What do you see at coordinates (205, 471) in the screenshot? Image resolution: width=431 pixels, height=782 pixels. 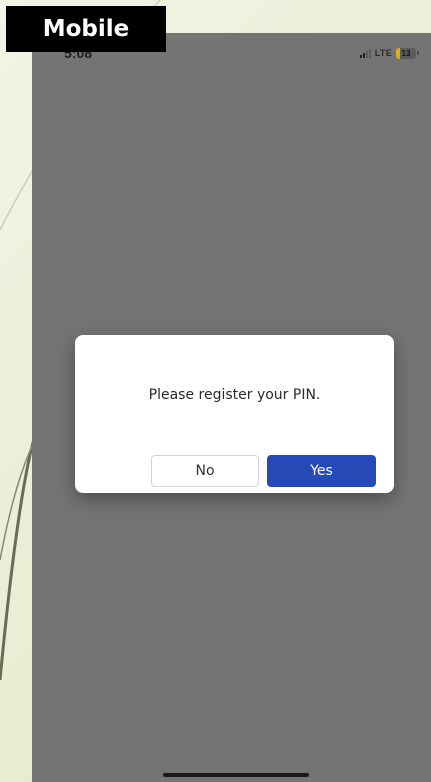 I see `no-button: No` at bounding box center [205, 471].